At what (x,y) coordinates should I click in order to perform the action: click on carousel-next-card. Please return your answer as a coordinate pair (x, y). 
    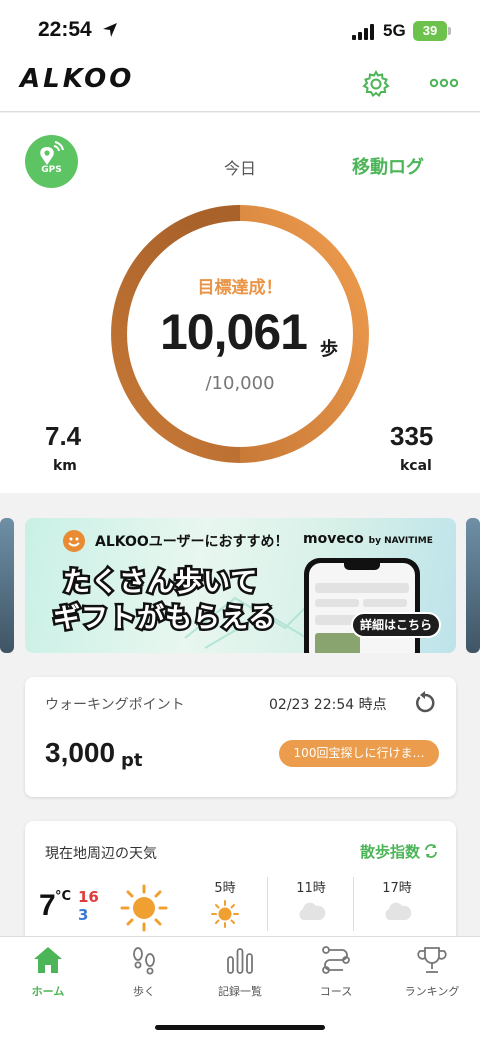
    Looking at the image, I should click on (473, 585).